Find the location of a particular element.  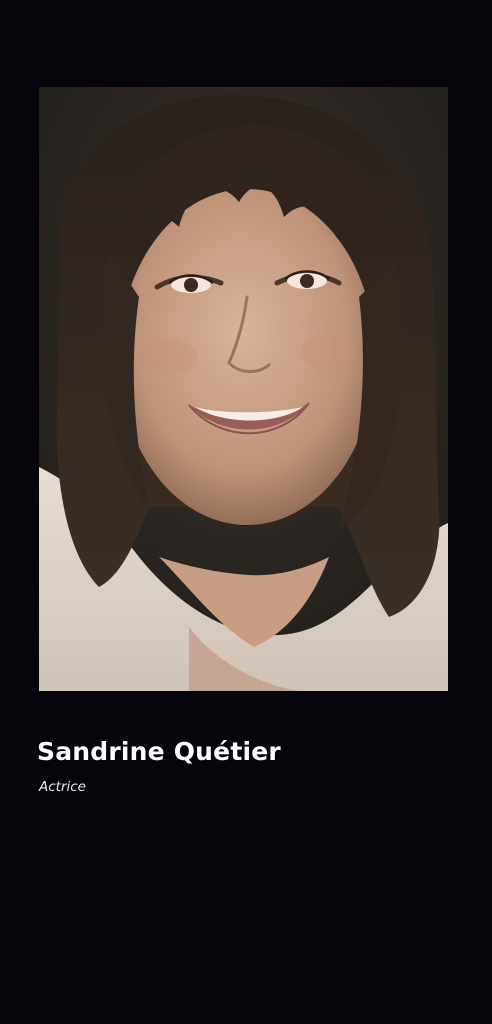

profile-info: Sandrine Quétier Actrice is located at coordinates (247, 764).